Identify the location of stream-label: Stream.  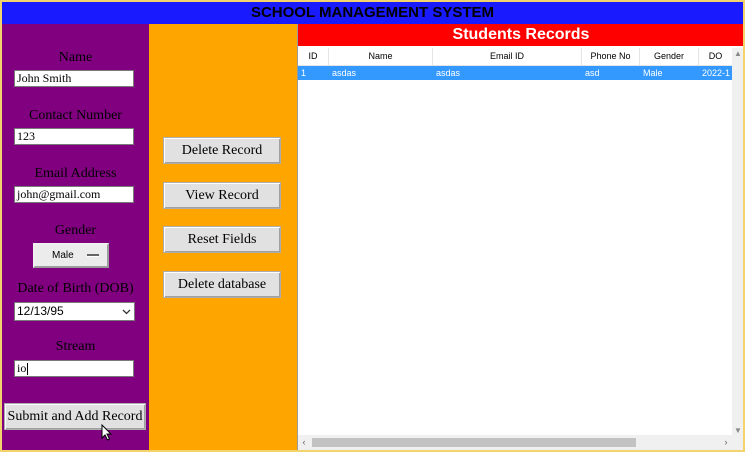
(75, 346).